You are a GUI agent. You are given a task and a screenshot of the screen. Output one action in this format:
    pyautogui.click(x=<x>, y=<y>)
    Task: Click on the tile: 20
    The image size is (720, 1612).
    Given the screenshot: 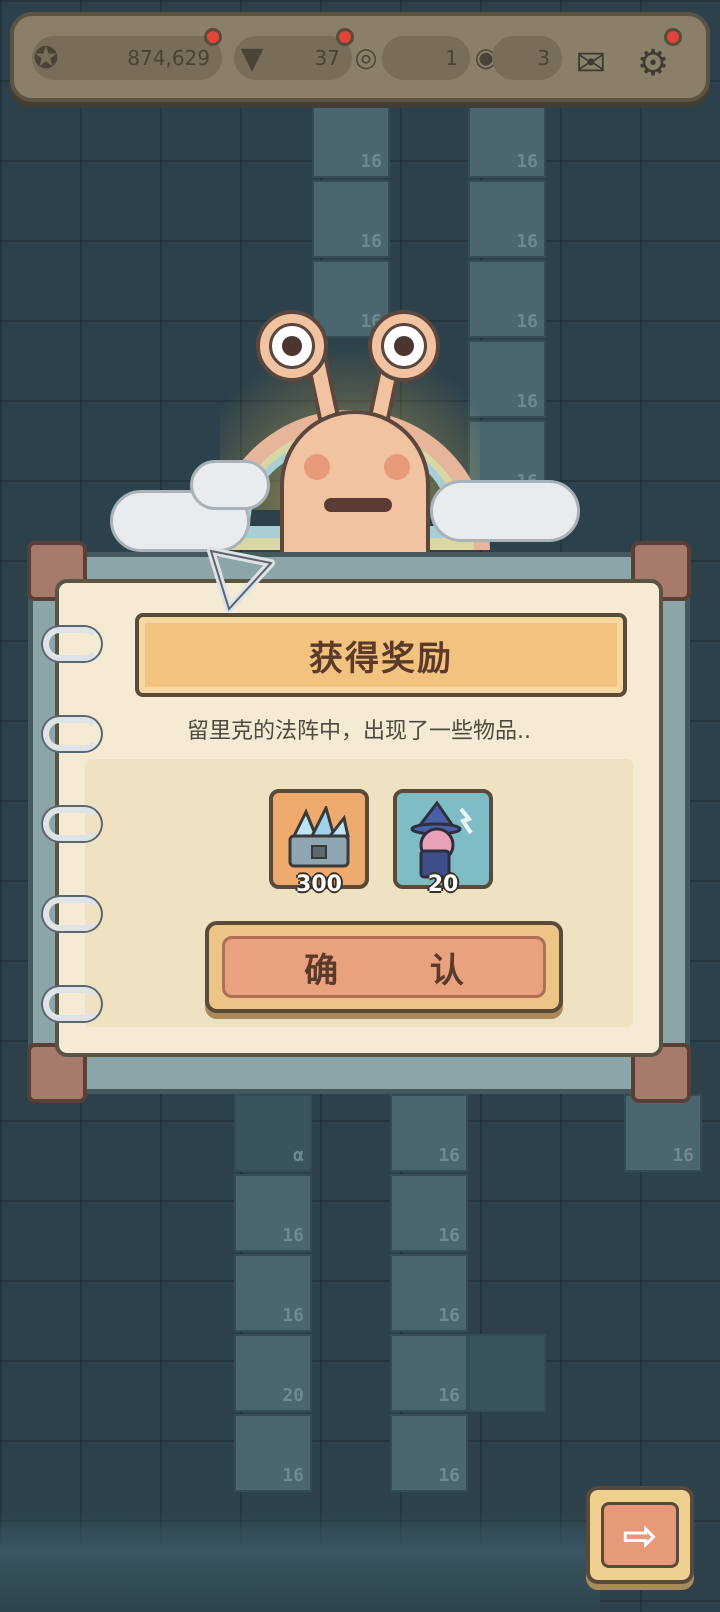 What is the action you would take?
    pyautogui.click(x=273, y=1373)
    